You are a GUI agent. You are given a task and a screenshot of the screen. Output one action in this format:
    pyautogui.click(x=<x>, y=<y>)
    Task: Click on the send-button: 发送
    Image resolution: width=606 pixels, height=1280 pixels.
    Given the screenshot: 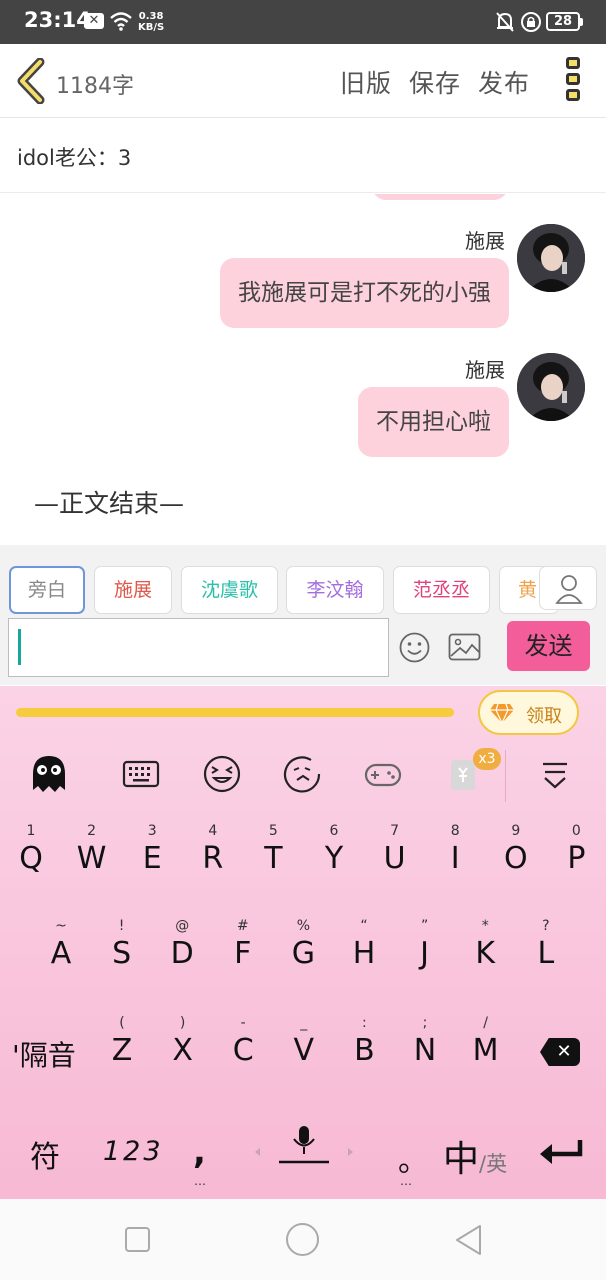 What is the action you would take?
    pyautogui.click(x=548, y=646)
    